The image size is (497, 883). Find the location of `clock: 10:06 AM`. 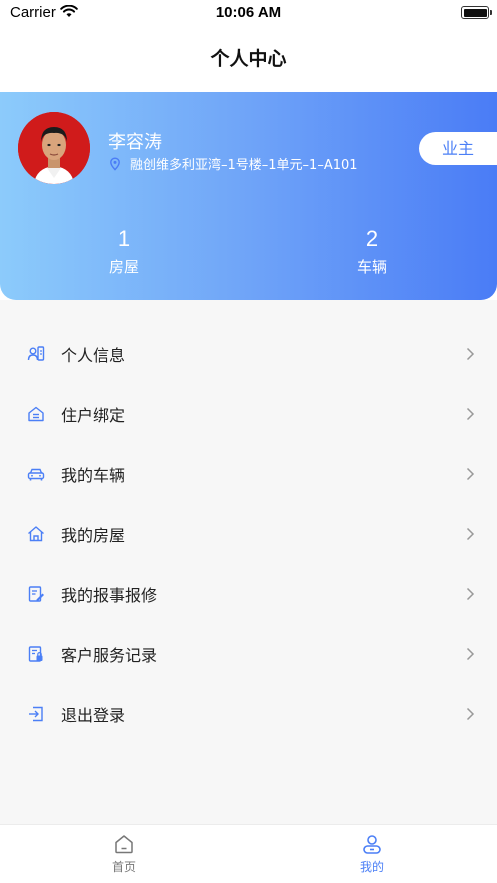

clock: 10:06 AM is located at coordinates (248, 12).